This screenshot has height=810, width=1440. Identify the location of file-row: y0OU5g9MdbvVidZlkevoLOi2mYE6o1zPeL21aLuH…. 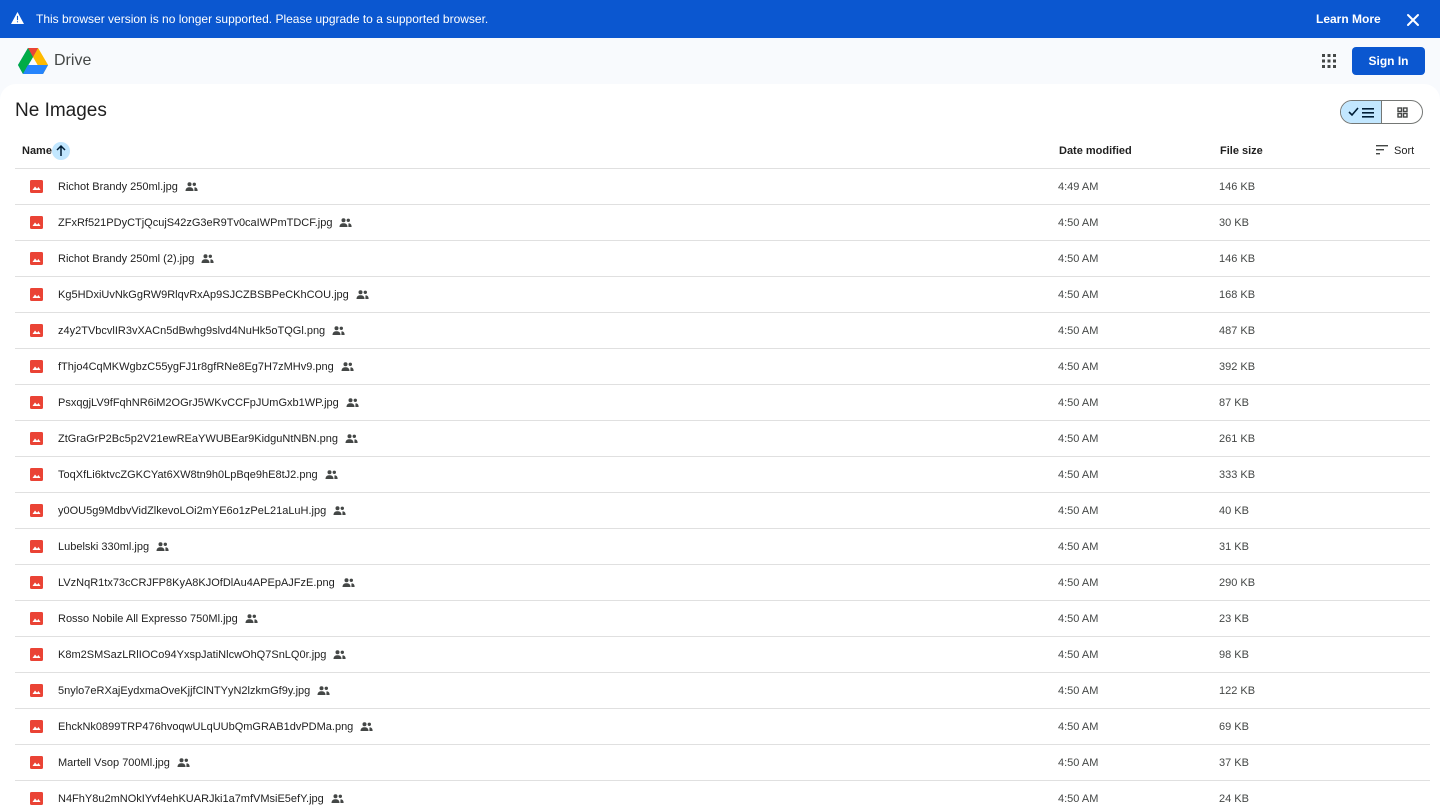
(722, 511).